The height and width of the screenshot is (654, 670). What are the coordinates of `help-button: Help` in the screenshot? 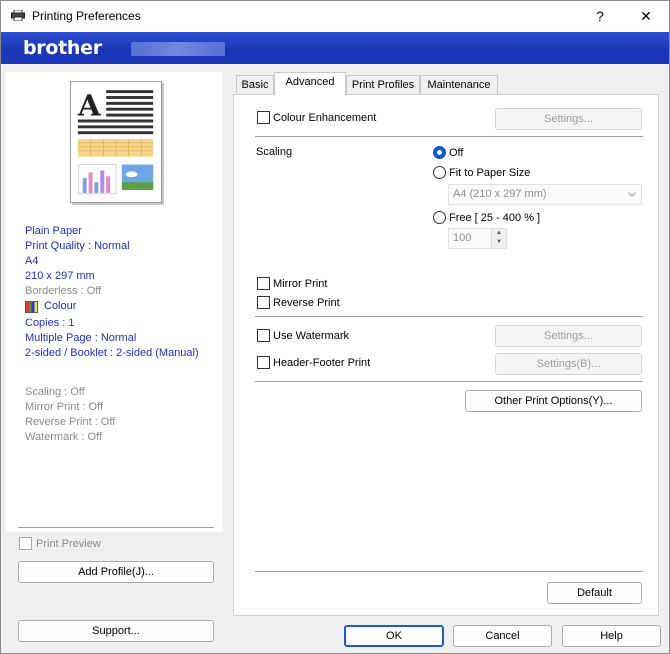 It's located at (611, 636).